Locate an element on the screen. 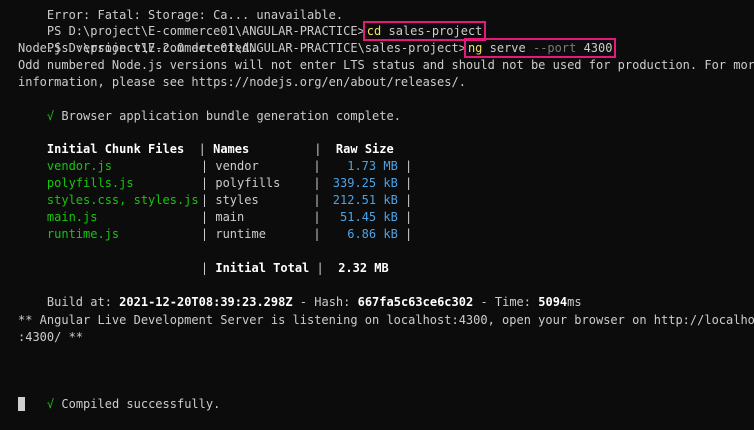 The height and width of the screenshot is (430, 754). compiled-line: √ Compiled successfully. is located at coordinates (133, 404).